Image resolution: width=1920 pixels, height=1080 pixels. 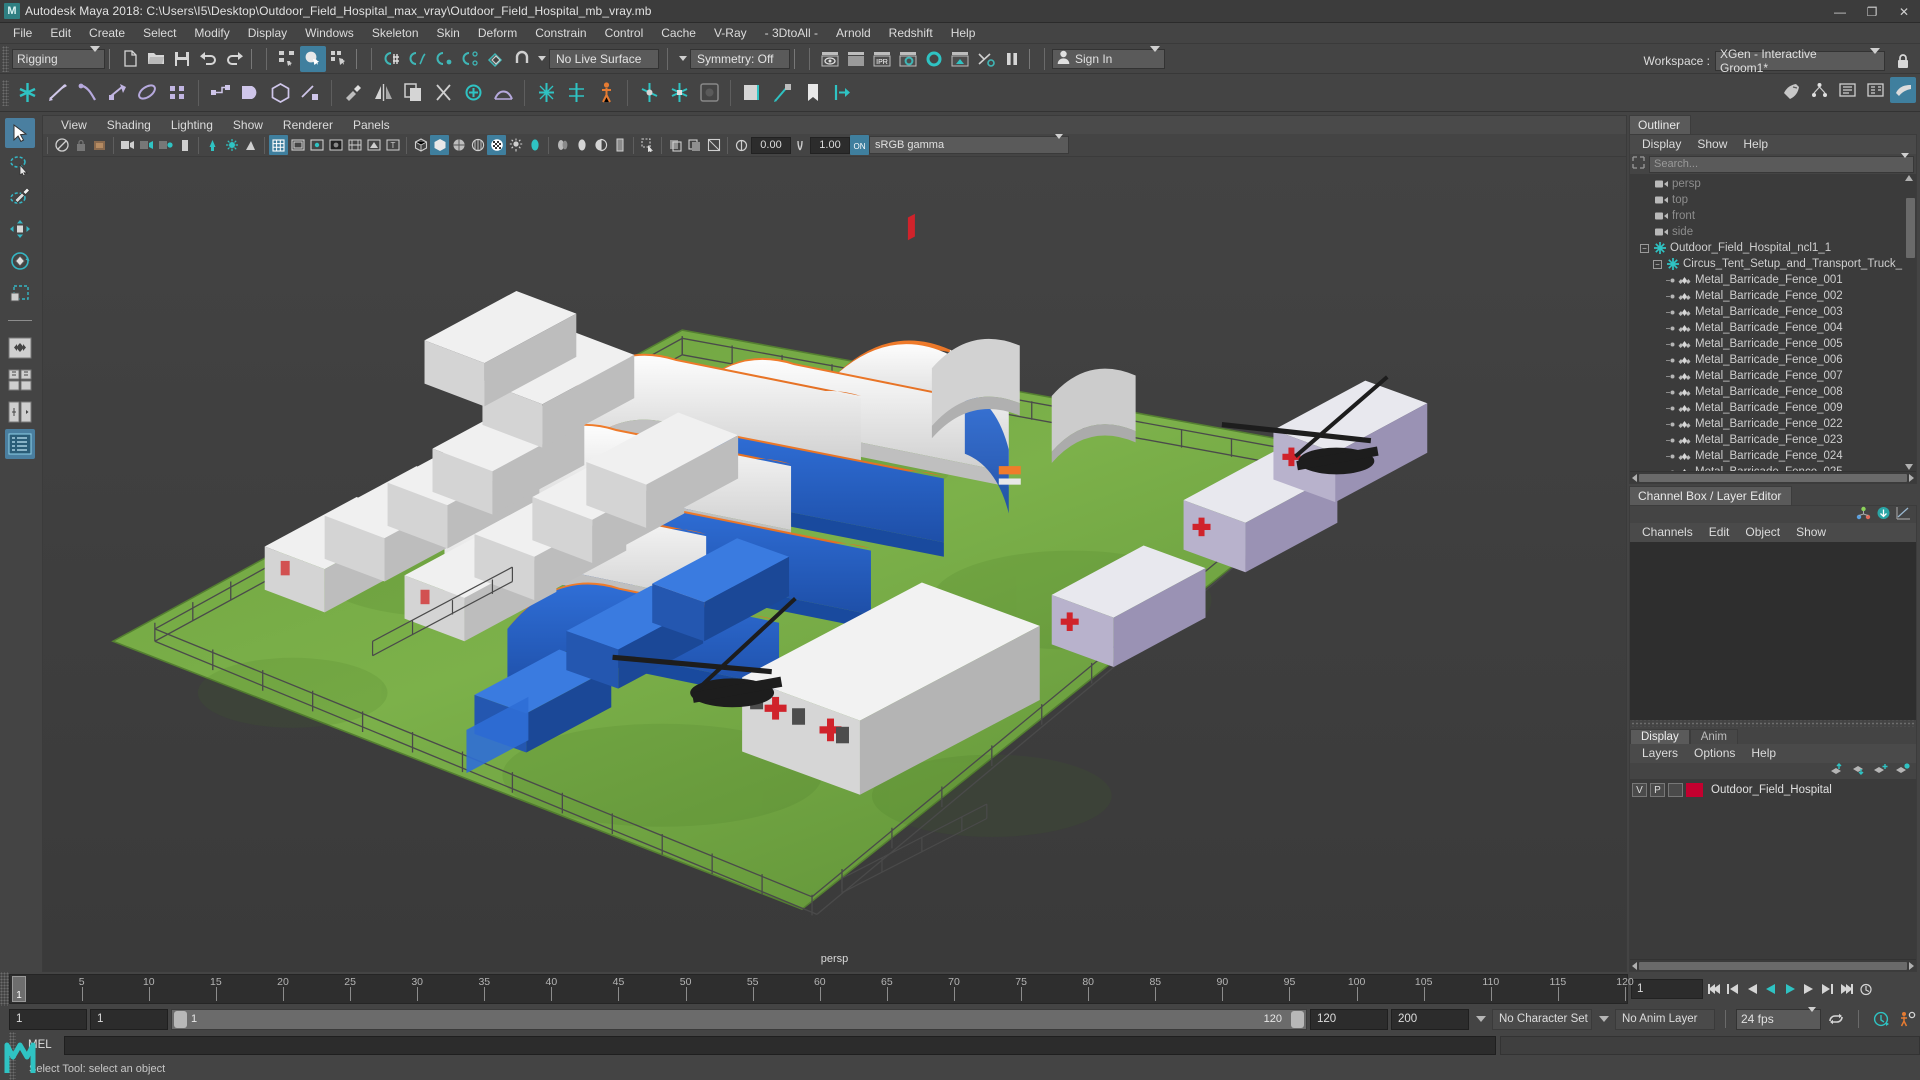 What do you see at coordinates (1297, 1019) in the screenshot?
I see `range-end-handle` at bounding box center [1297, 1019].